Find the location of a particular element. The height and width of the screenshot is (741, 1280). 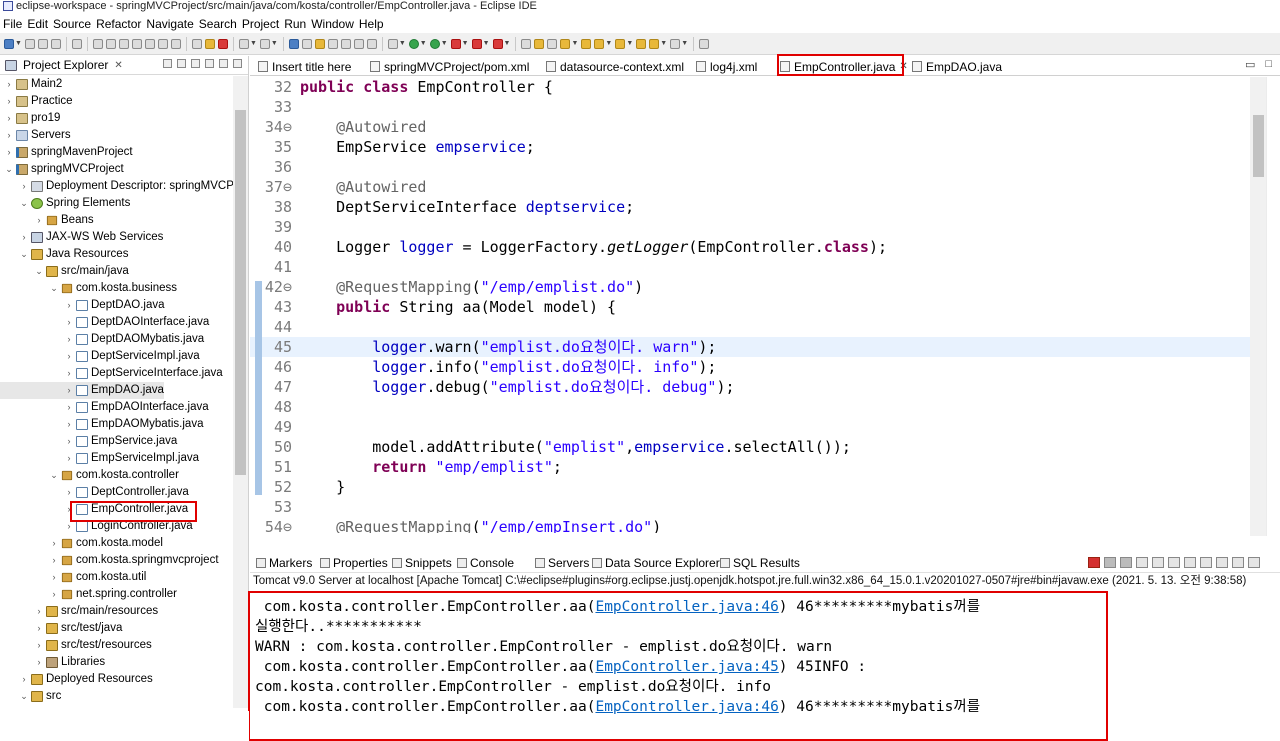

open-task-icon is located at coordinates (539, 43).